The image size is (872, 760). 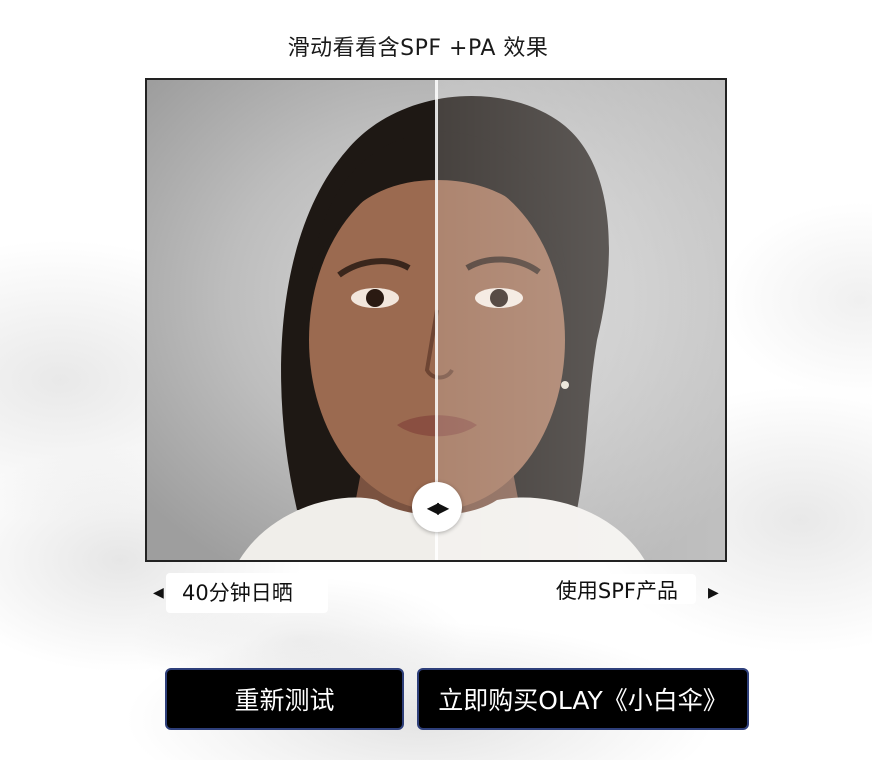 What do you see at coordinates (565, 589) in the screenshot?
I see `after-label: 使用SPF产品` at bounding box center [565, 589].